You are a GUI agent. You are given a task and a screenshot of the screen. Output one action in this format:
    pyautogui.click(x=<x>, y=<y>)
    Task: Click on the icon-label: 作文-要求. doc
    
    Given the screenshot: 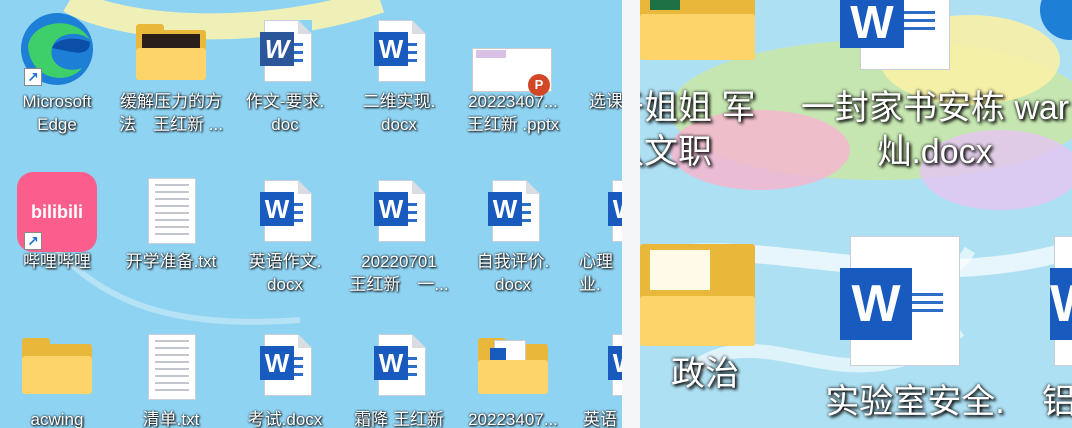 What is the action you would take?
    pyautogui.click(x=285, y=113)
    